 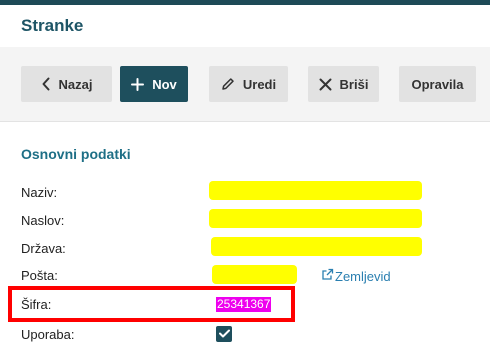 What do you see at coordinates (327, 276) in the screenshot?
I see `external-link-icon` at bounding box center [327, 276].